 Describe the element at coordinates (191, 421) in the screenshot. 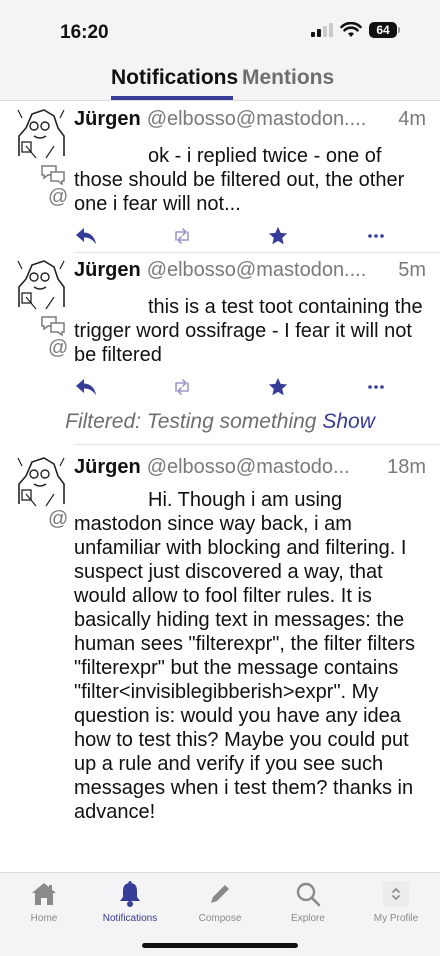

I see `filtered-notice-text: Filtered: Testing something` at that location.